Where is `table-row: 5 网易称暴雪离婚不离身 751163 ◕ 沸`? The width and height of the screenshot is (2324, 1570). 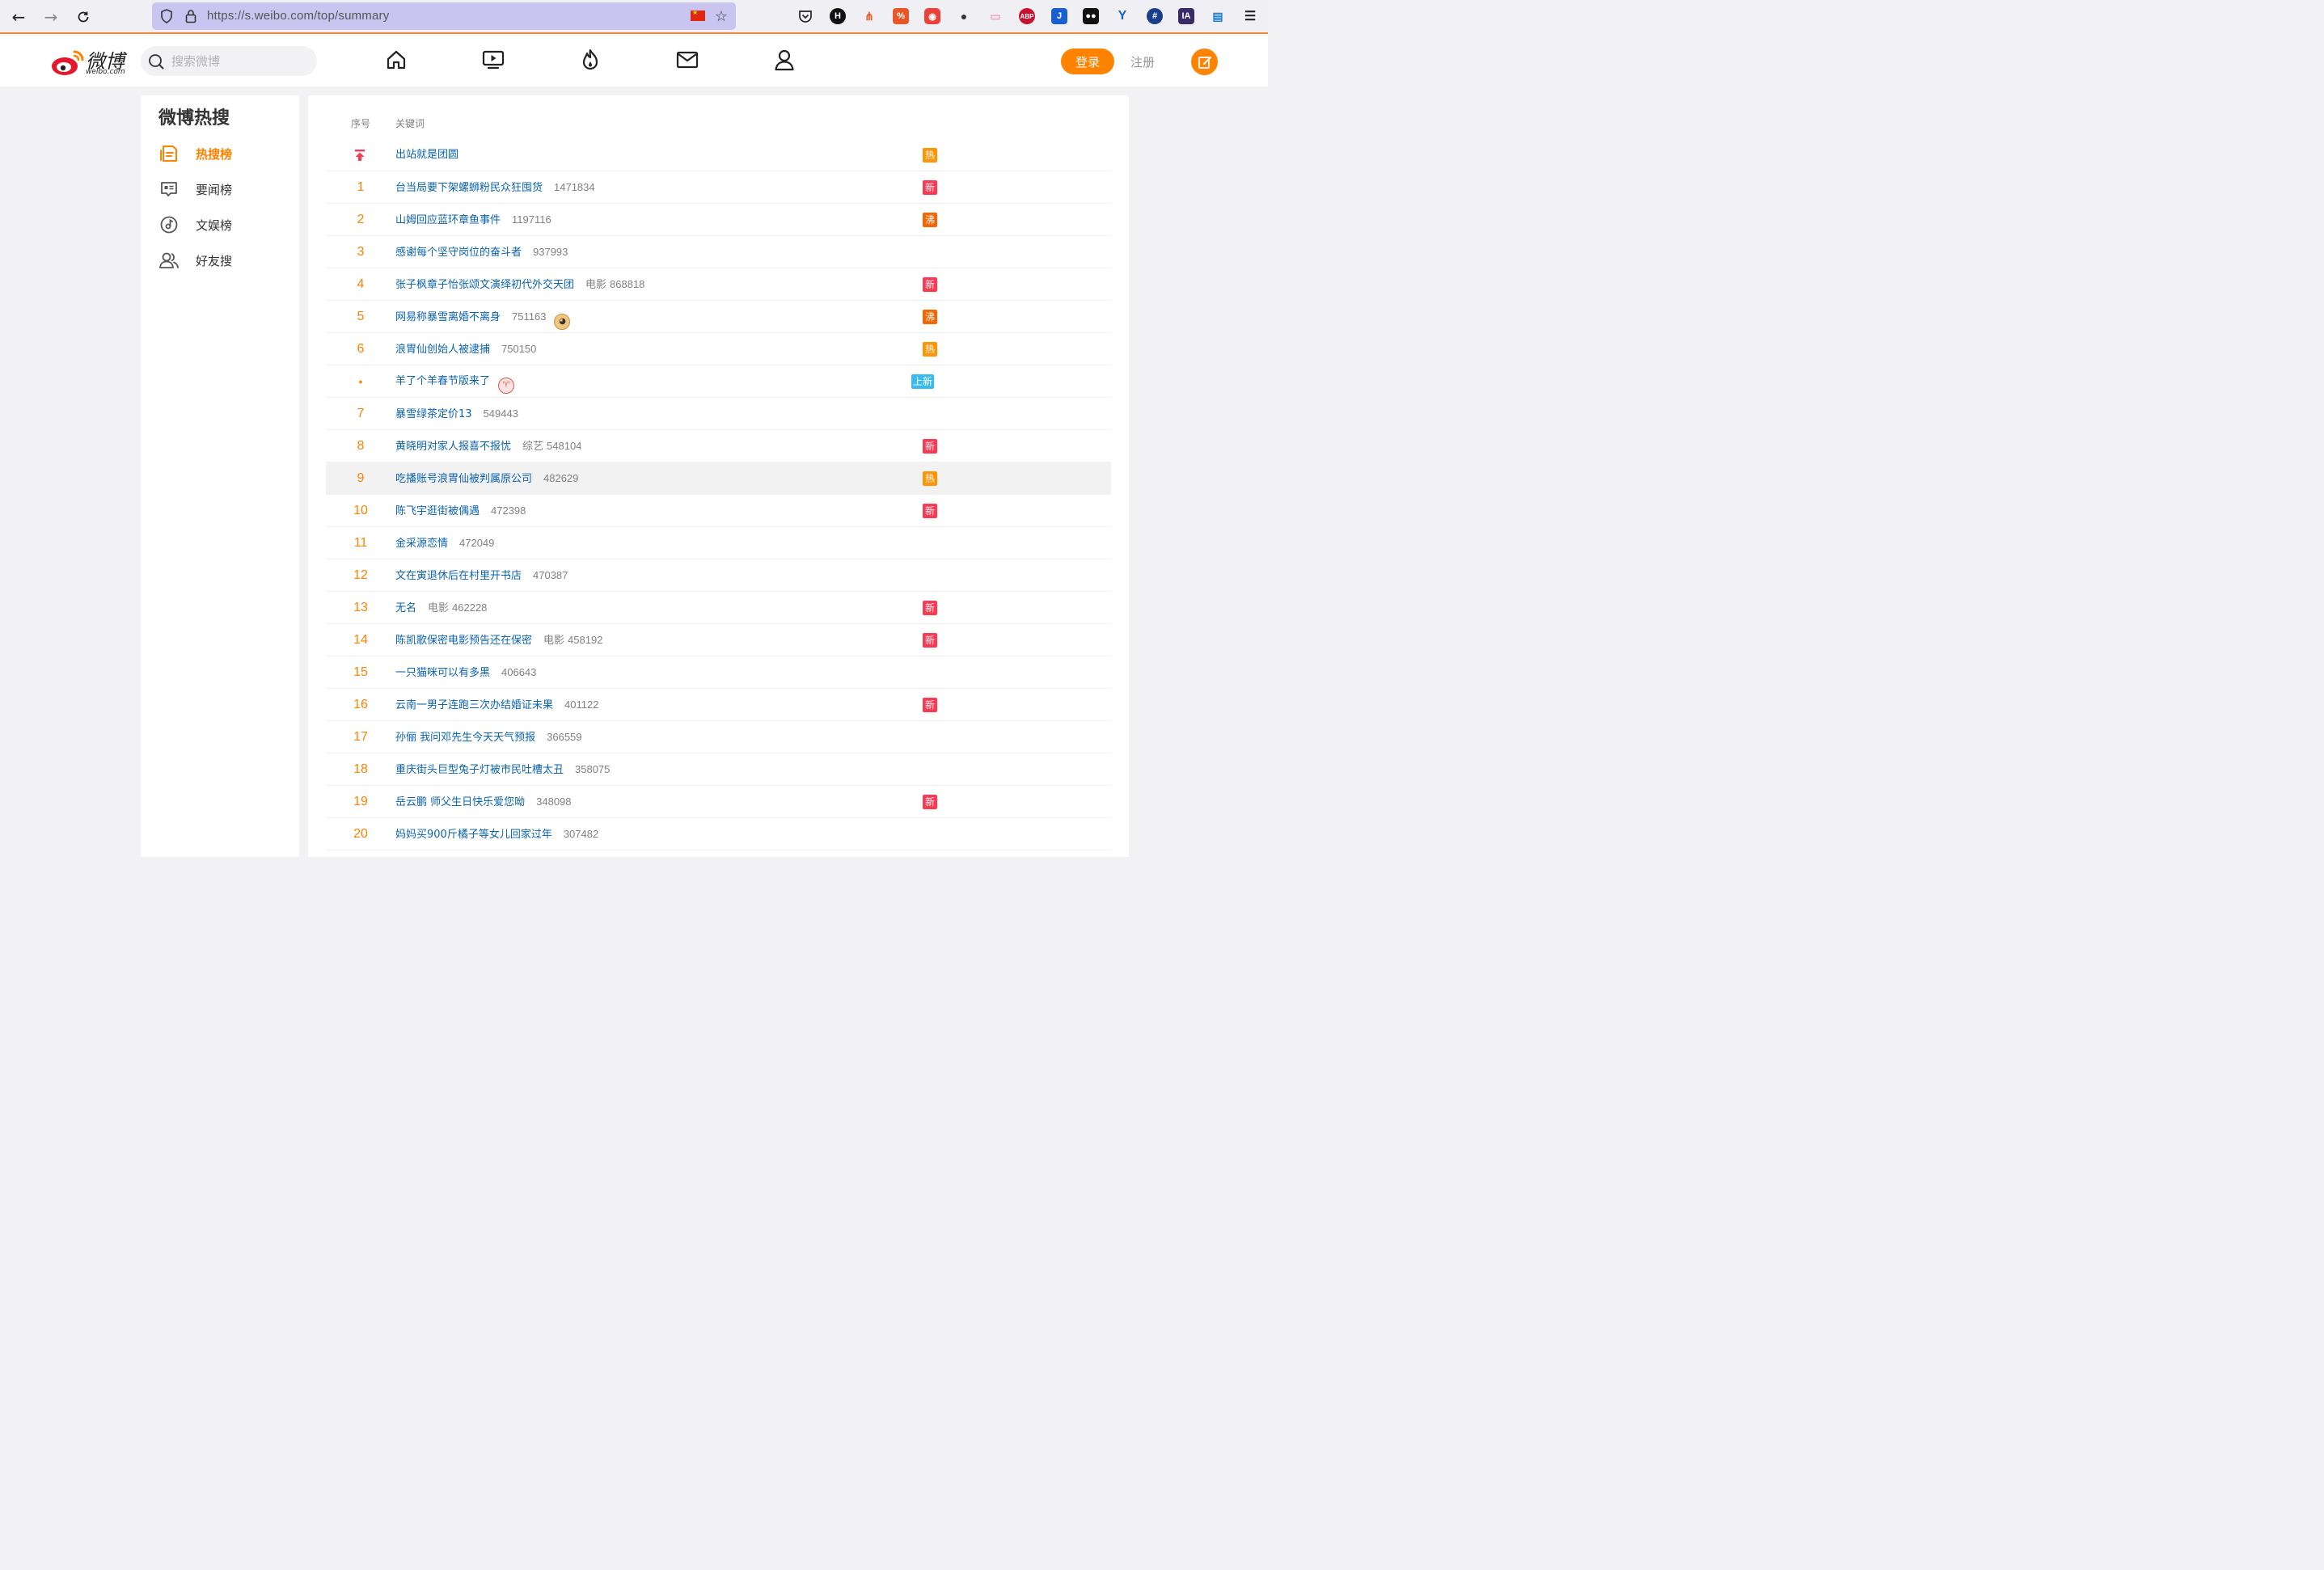
table-row: 5 网易称暴雪离婚不离身 751163 ◕ 沸 is located at coordinates (718, 317).